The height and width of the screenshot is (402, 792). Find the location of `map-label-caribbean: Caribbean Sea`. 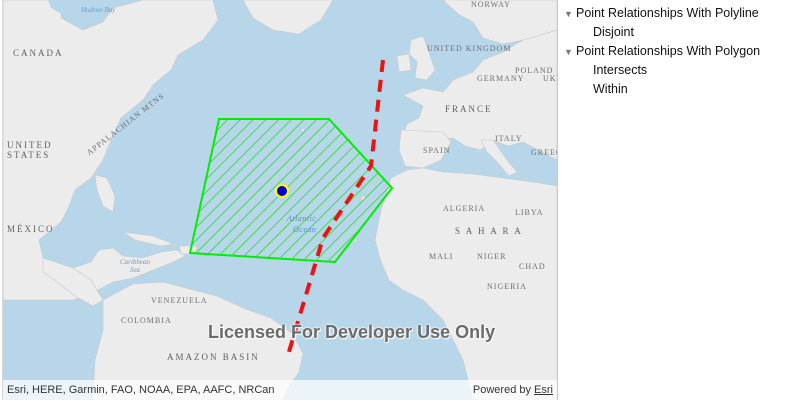

map-label-caribbean: Caribbean Sea is located at coordinates (135, 266).